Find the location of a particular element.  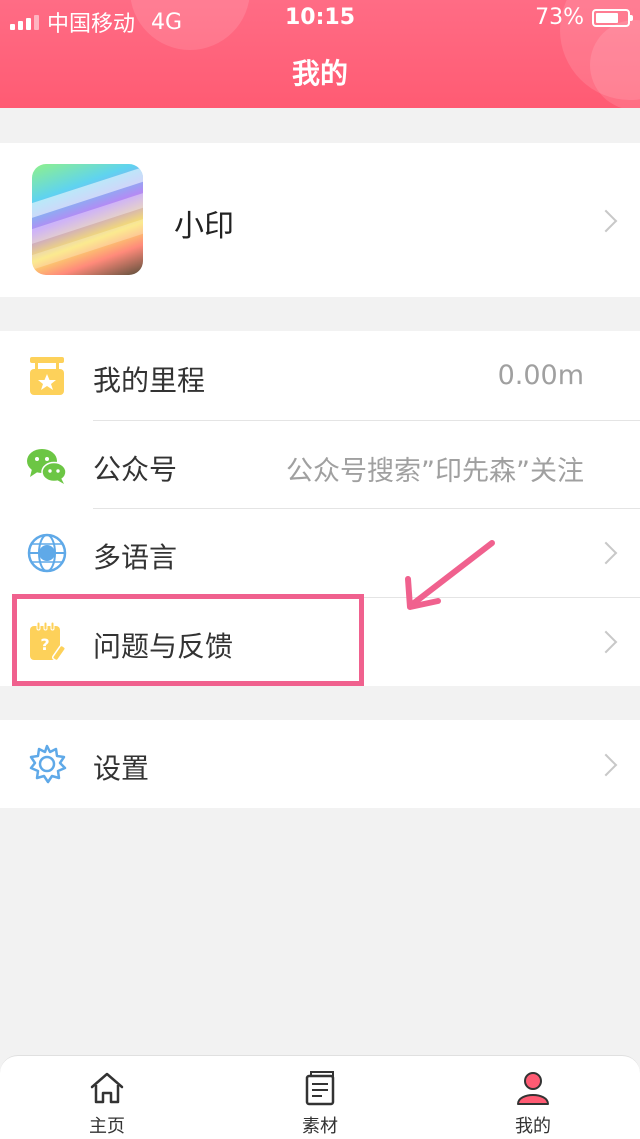

menu-label: 设置 is located at coordinates (121, 768).